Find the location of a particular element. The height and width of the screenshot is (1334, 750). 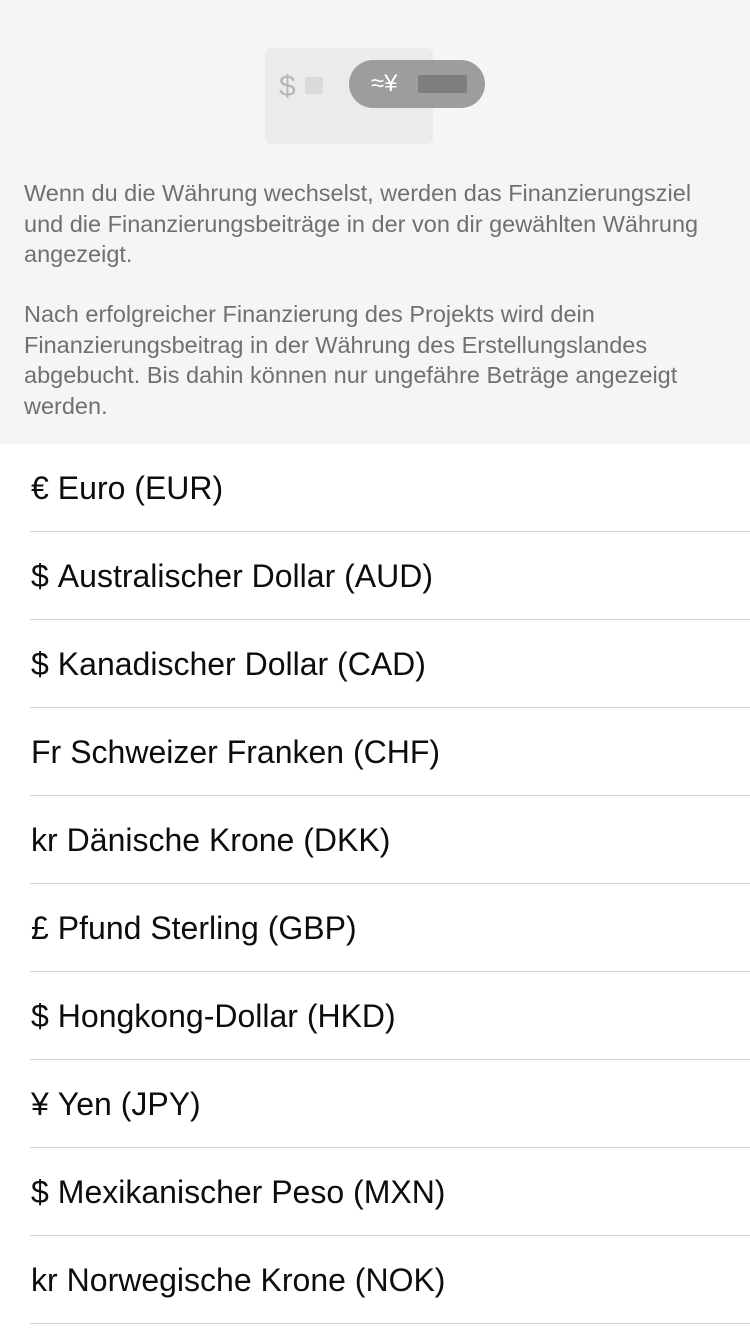

currency-item-nok: kr Norwegische Krone (NOK) is located at coordinates (375, 1280).